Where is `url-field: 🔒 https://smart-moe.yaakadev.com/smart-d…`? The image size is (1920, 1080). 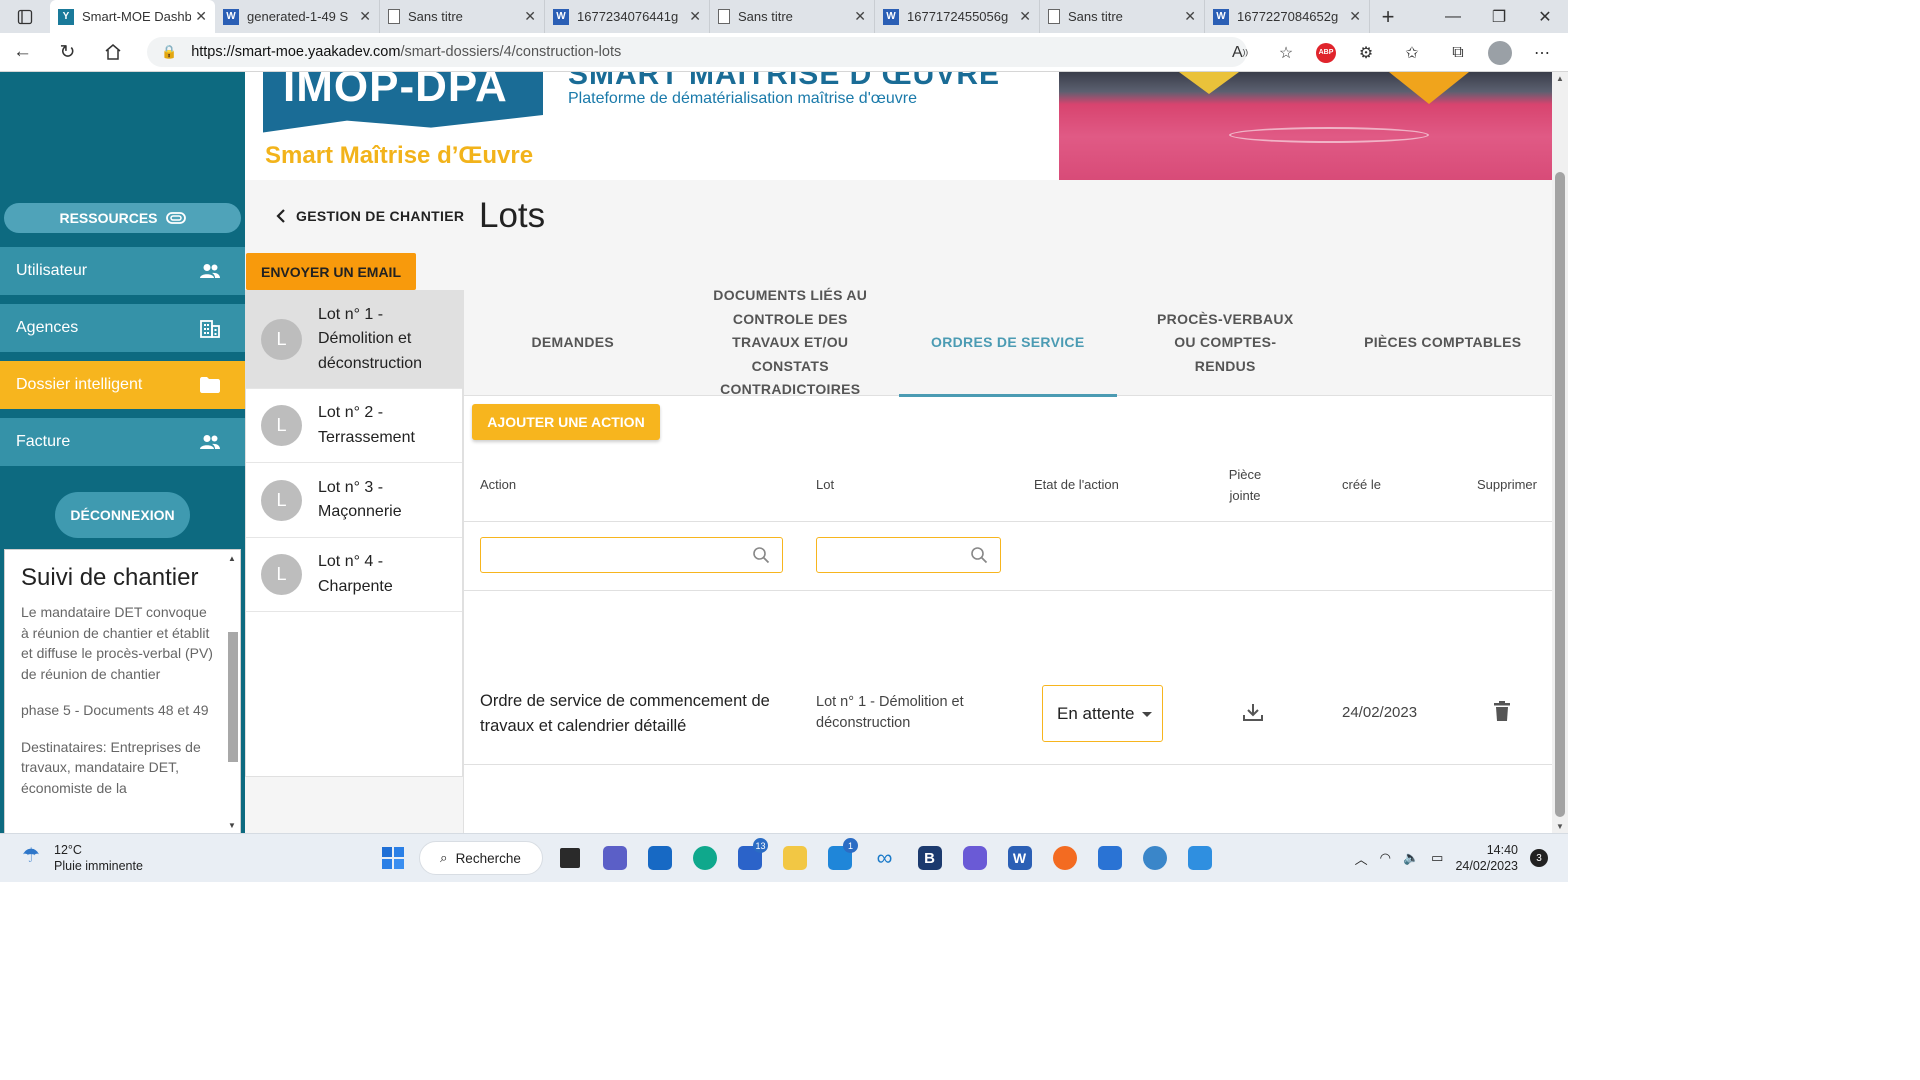 url-field: 🔒 https://smart-moe.yaakadev.com/smart-d… is located at coordinates (697, 52).